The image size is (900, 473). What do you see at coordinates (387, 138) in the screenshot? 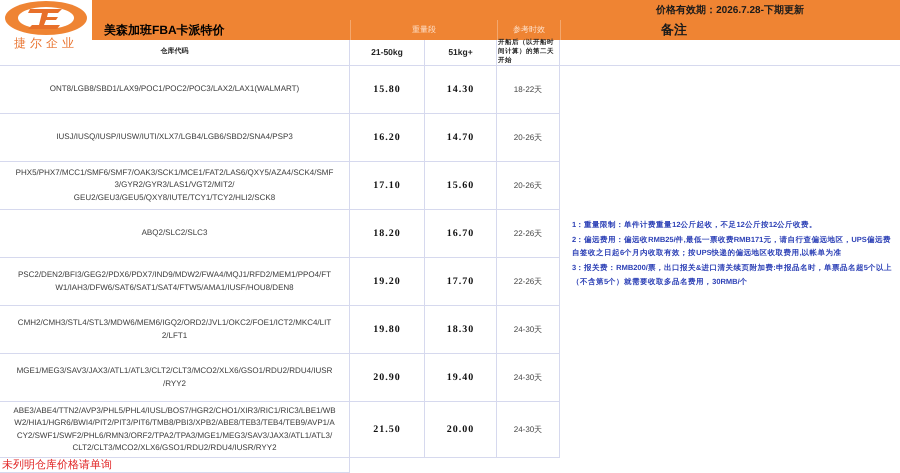
I see `price-value: 16.20` at bounding box center [387, 138].